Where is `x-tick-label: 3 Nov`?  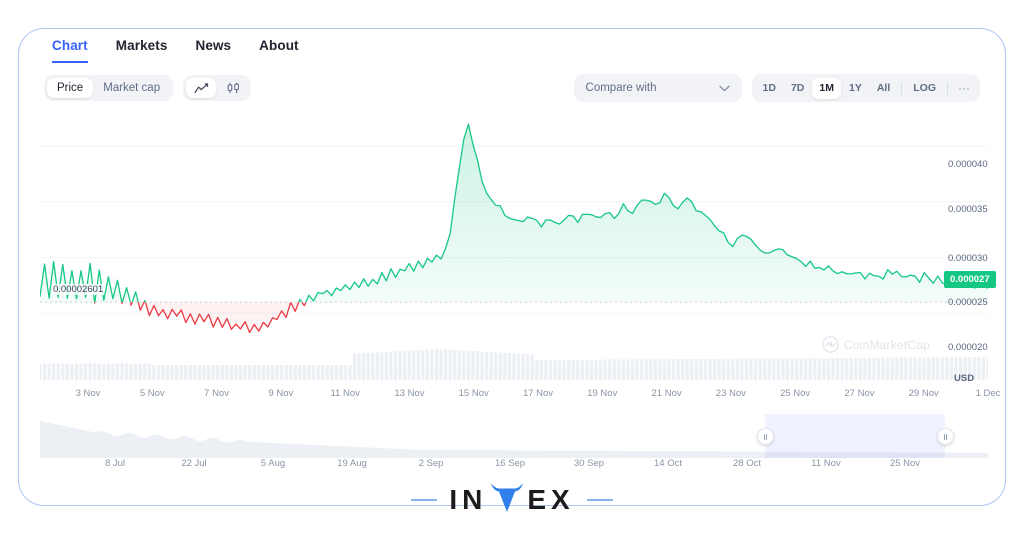
x-tick-label: 3 Nov is located at coordinates (88, 393).